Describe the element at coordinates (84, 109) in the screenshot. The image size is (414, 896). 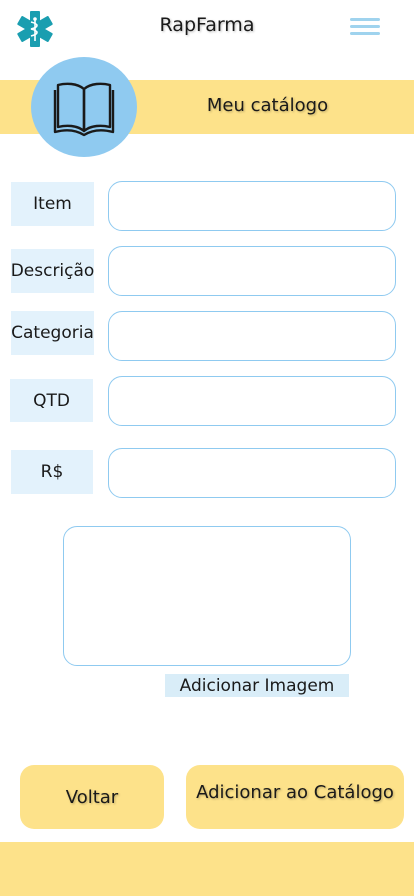
I see `open-book-icon` at that location.